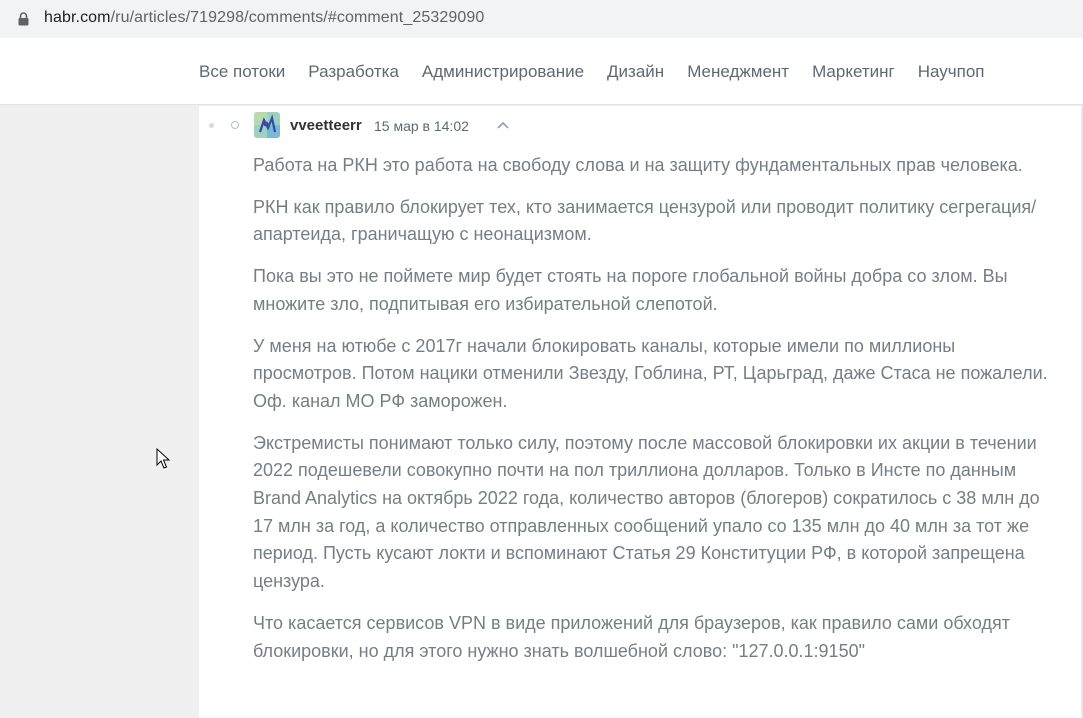 The height and width of the screenshot is (718, 1083). Describe the element at coordinates (77, 17) in the screenshot. I see `url-host: habr.com` at that location.